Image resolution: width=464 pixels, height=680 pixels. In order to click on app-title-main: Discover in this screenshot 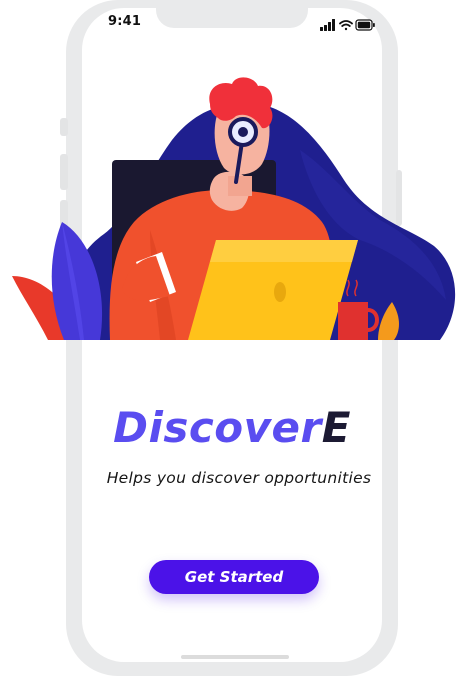, I will do `click(217, 427)`.